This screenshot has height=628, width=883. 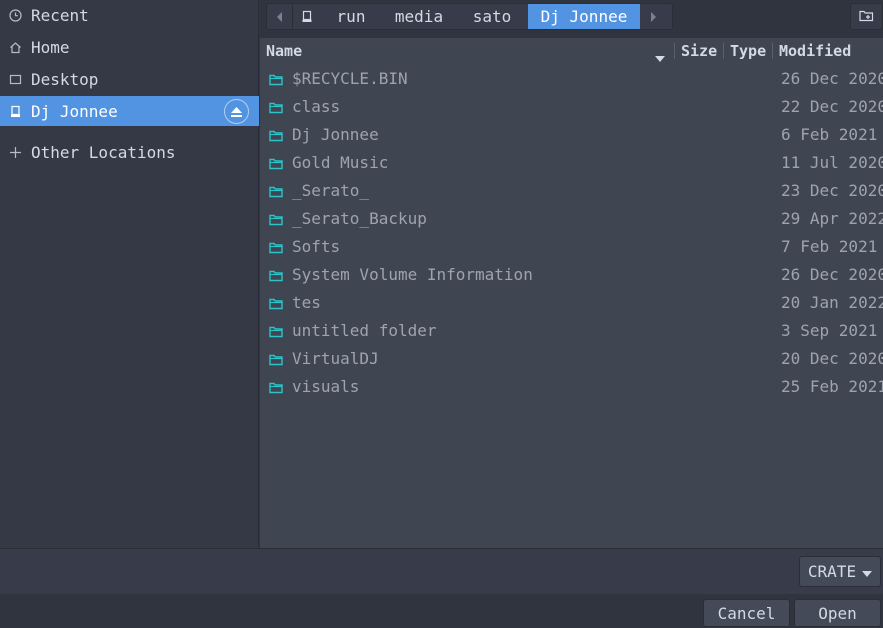 What do you see at coordinates (652, 16) in the screenshot?
I see `chevron-right-icon` at bounding box center [652, 16].